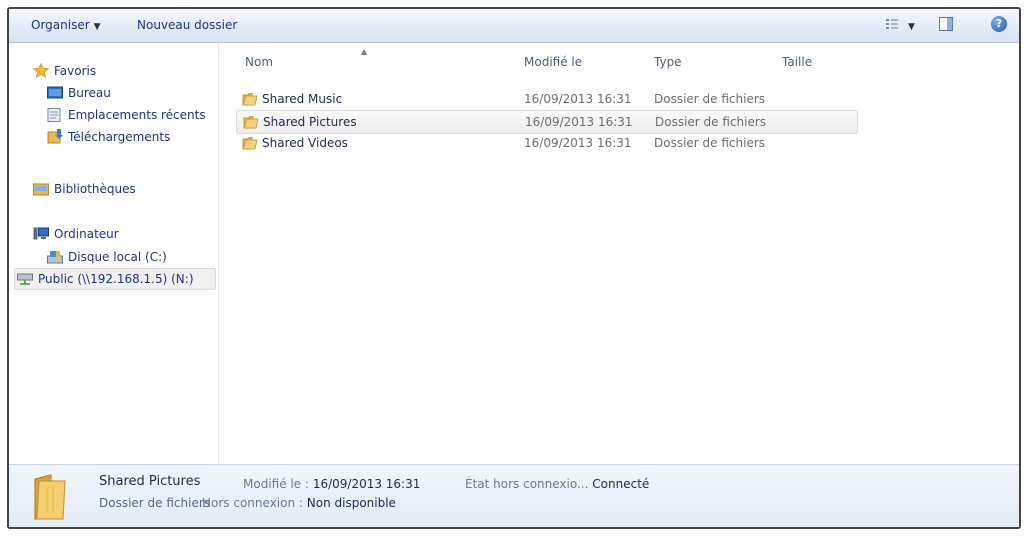 Image resolution: width=1032 pixels, height=537 pixels. I want to click on column-header-size: Taille, so click(797, 62).